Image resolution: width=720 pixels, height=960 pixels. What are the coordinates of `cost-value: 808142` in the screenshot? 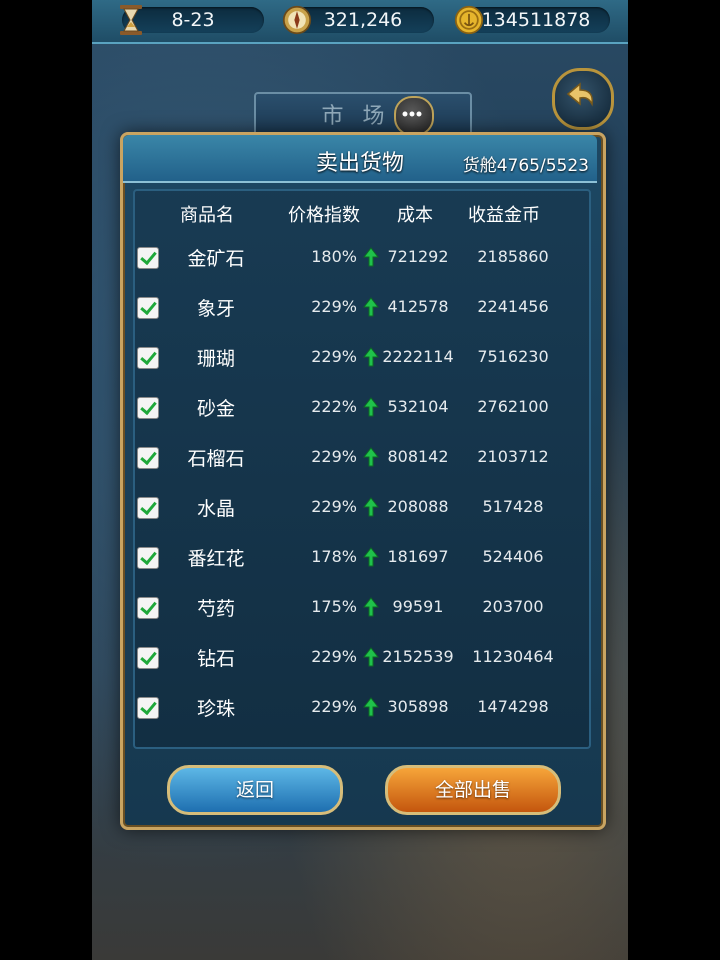 It's located at (418, 456).